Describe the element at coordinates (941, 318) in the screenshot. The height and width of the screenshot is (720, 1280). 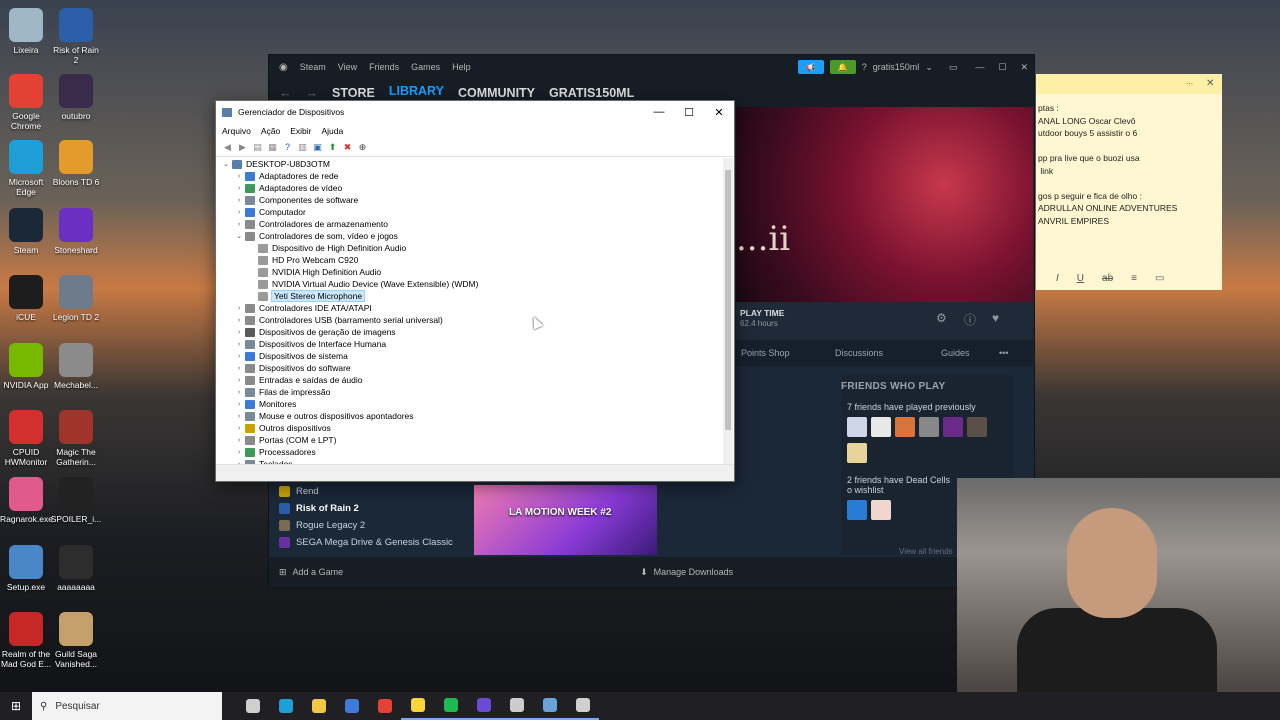
I see `settings-gear-icon: ⚙` at that location.